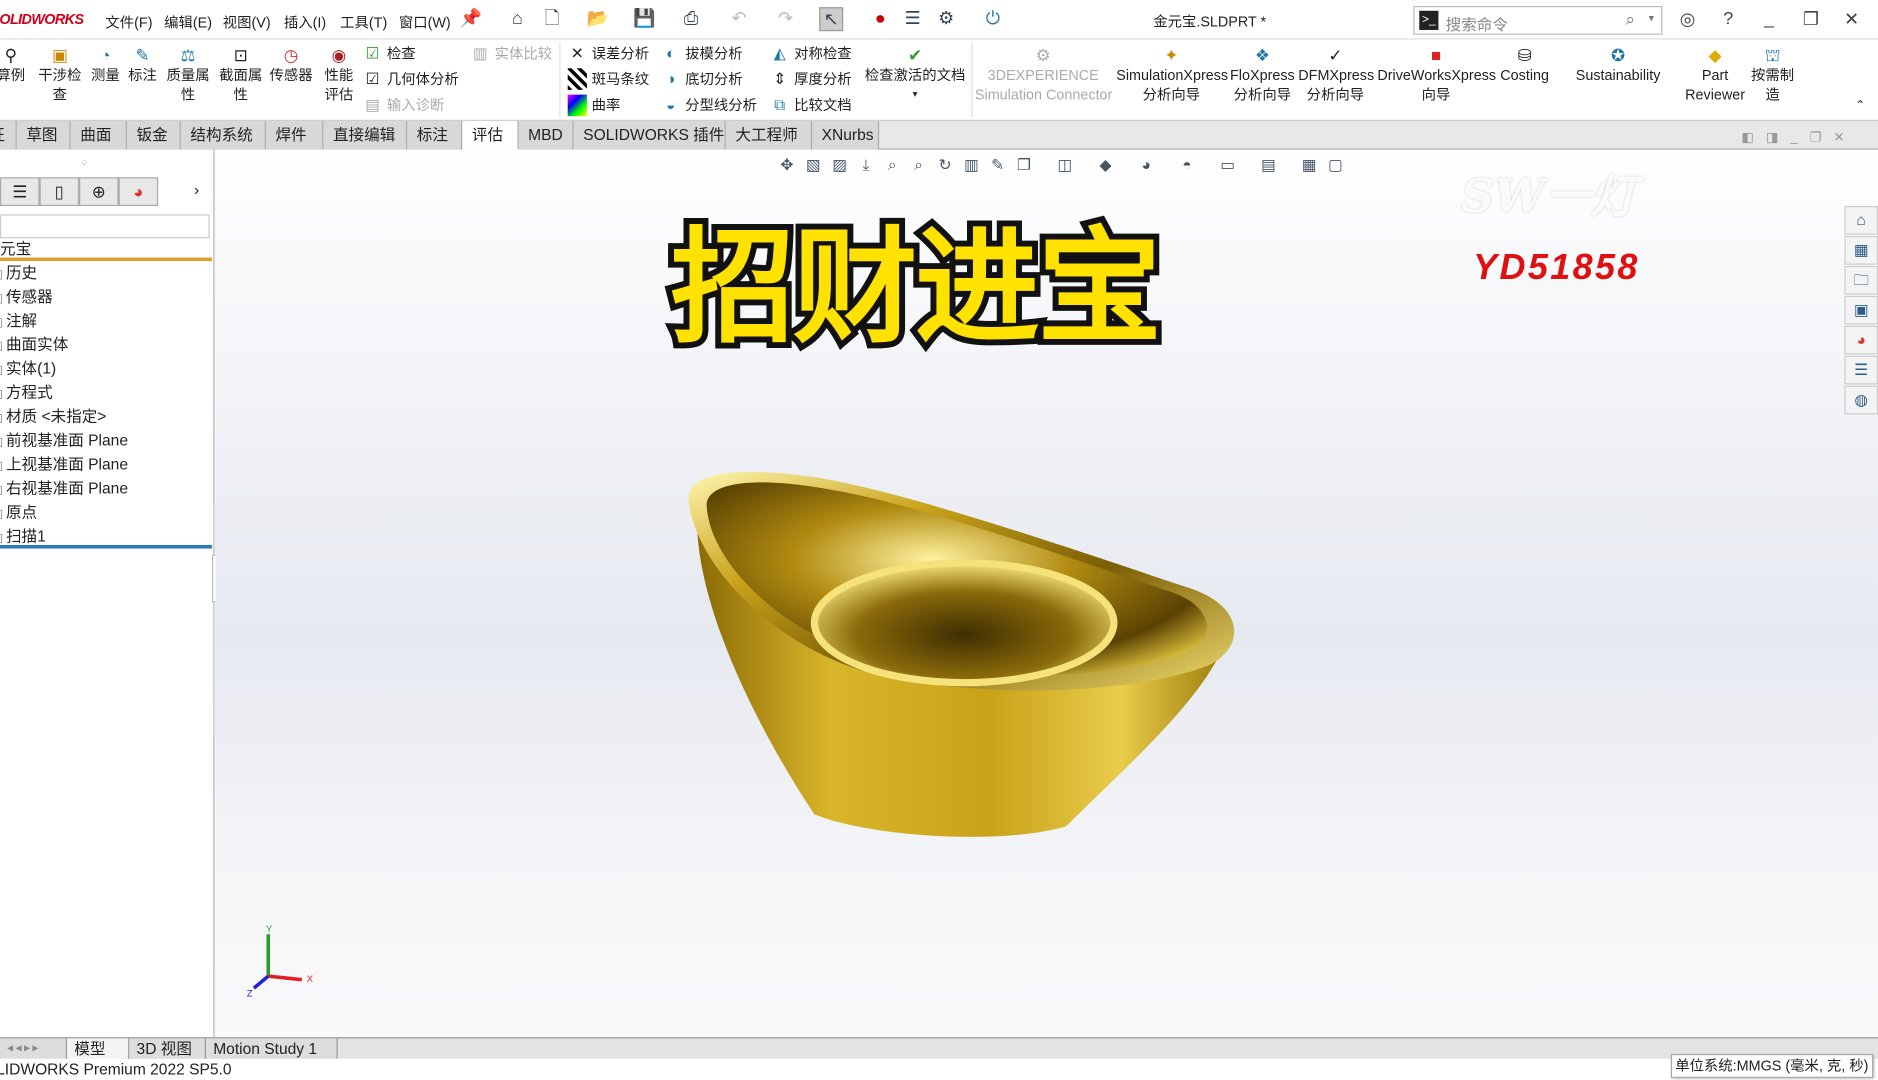 This screenshot has height=1080, width=1878. What do you see at coordinates (511, 54) in the screenshot?
I see `compare-bodies-button: ▥ 实体比较` at bounding box center [511, 54].